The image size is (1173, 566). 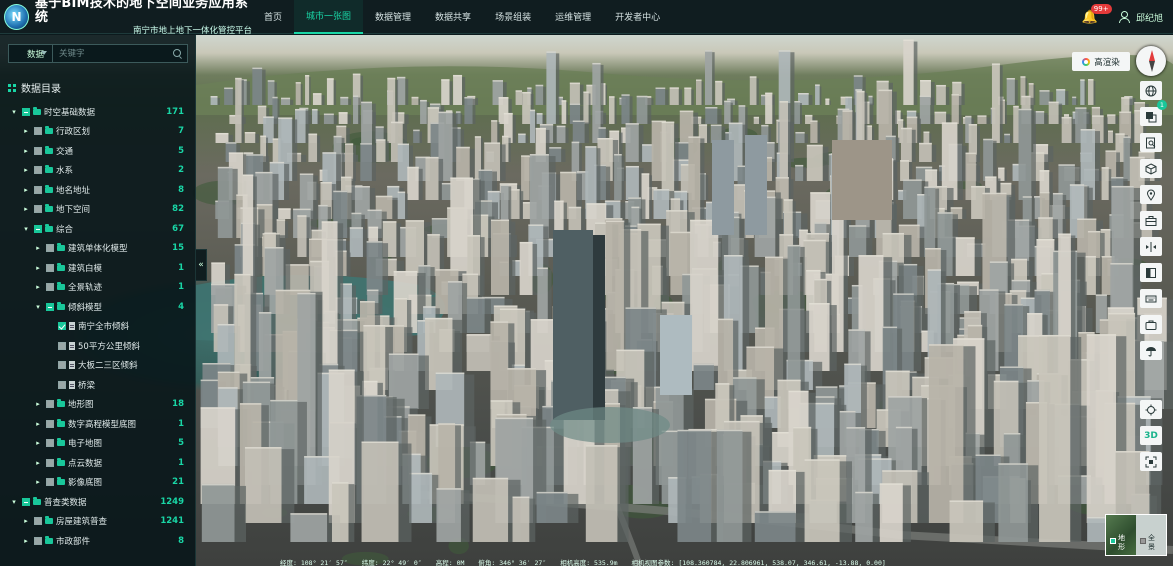 What do you see at coordinates (1151, 90) in the screenshot?
I see `globe-tool-button` at bounding box center [1151, 90].